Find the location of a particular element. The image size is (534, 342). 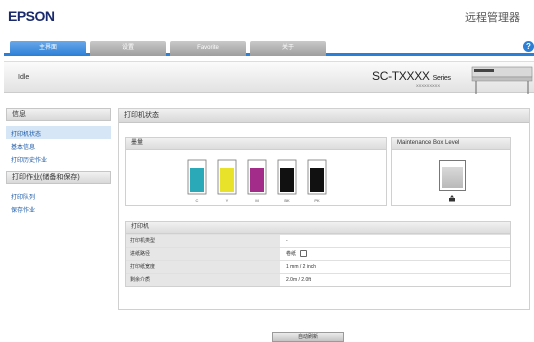

printer-status-text: Idle is located at coordinates (24, 77).